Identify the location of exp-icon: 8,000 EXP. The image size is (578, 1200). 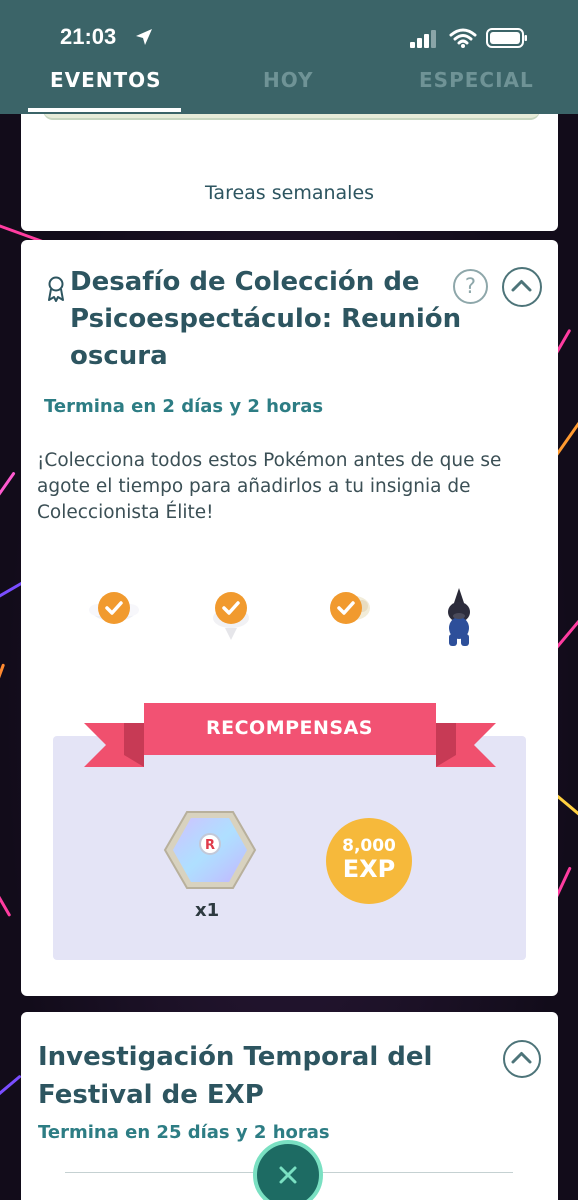
(369, 861).